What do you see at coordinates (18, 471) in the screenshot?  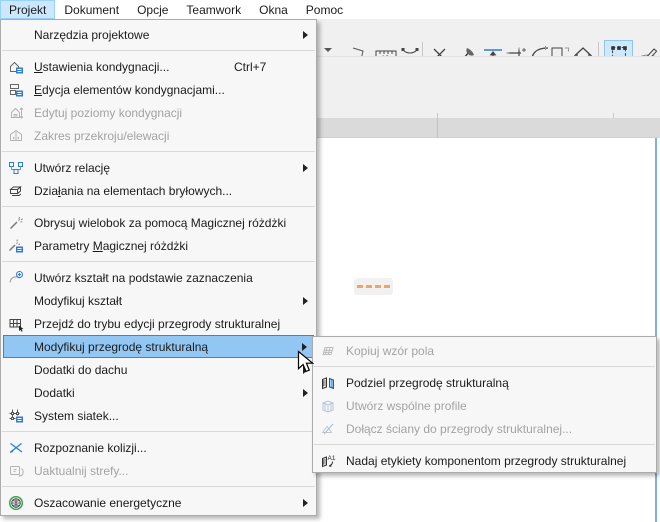 I see `update-zones-icon` at bounding box center [18, 471].